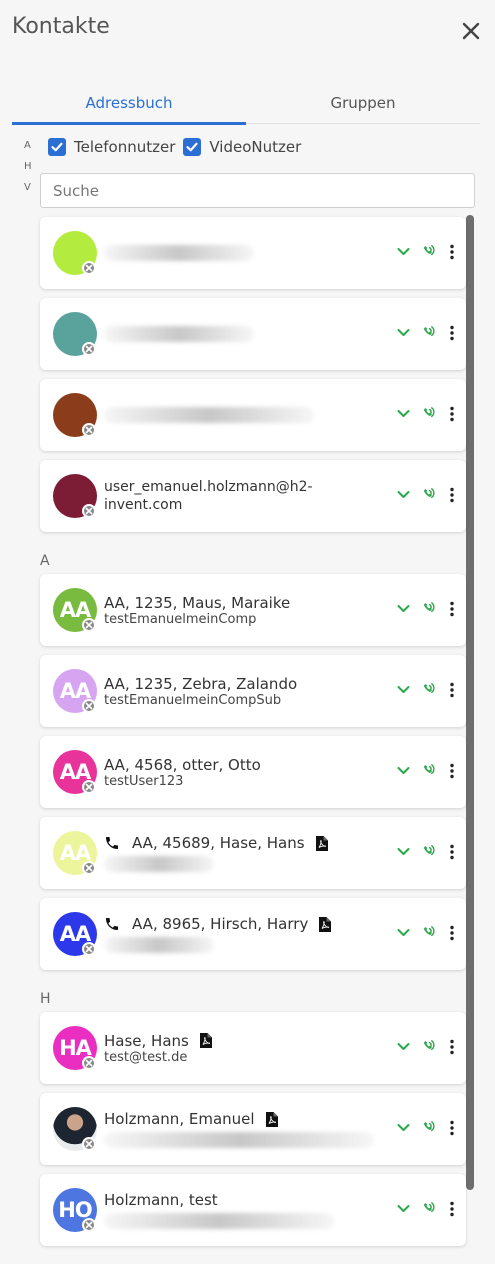 This screenshot has height=1264, width=495. I want to click on contact-name-row: AA, 8965, Hirsch, Harry, so click(244, 924).